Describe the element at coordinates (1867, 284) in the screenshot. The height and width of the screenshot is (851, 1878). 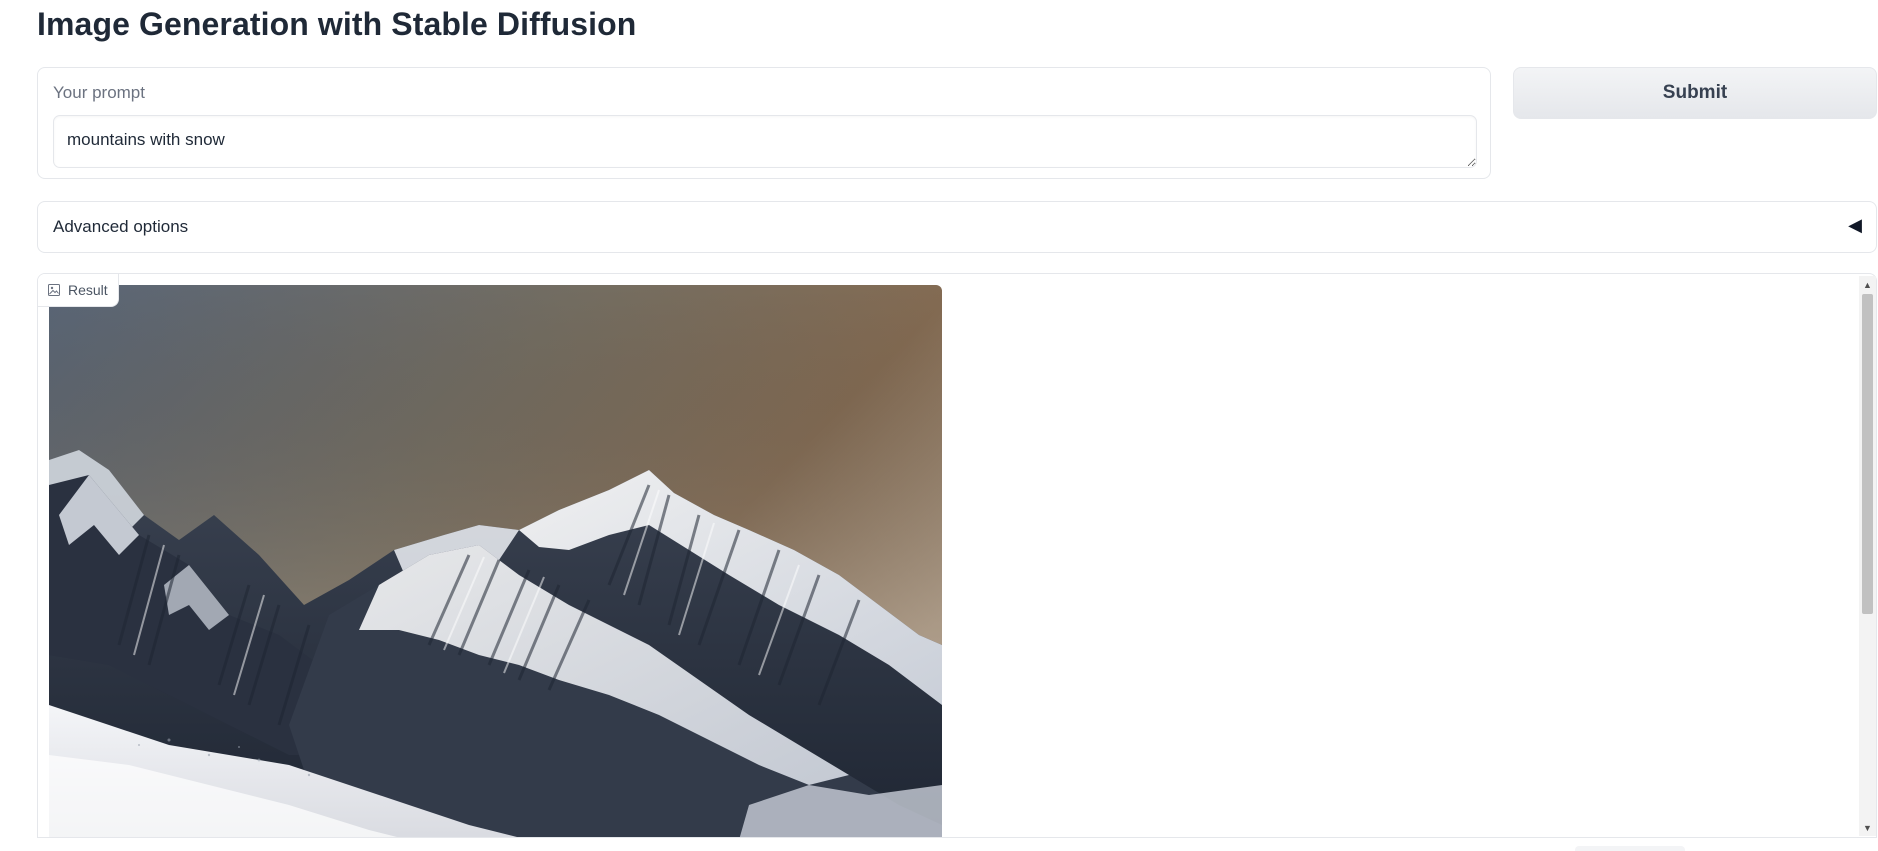
I see `scroll-up-arrow-icon: ▲` at that location.